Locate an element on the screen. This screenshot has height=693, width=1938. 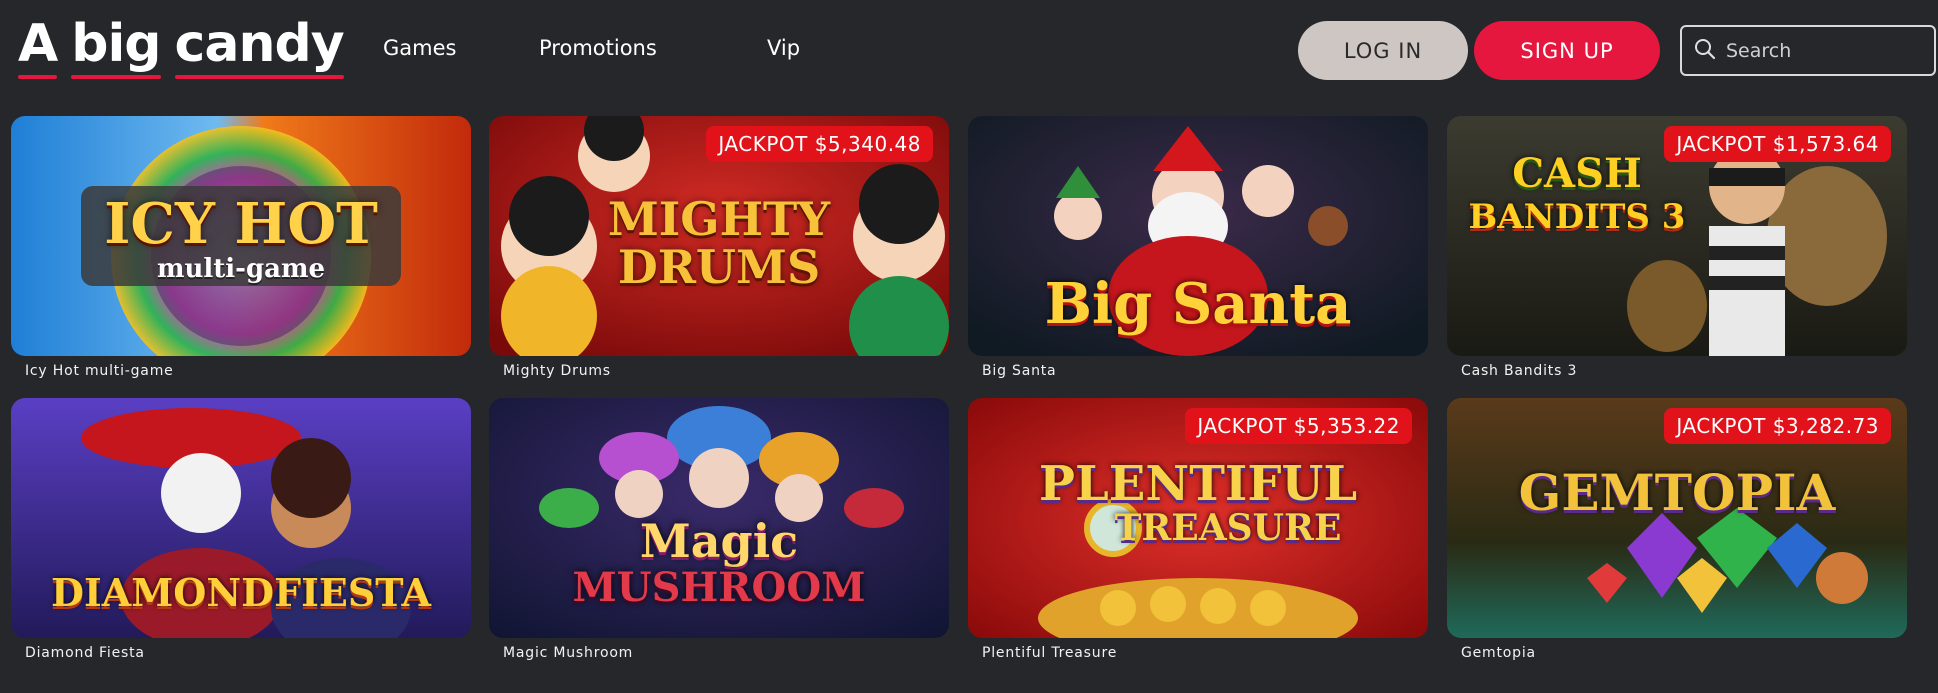
game-card-icy-hot: ICY HOT multi-game Icy Hot multi-game is located at coordinates (241, 247).